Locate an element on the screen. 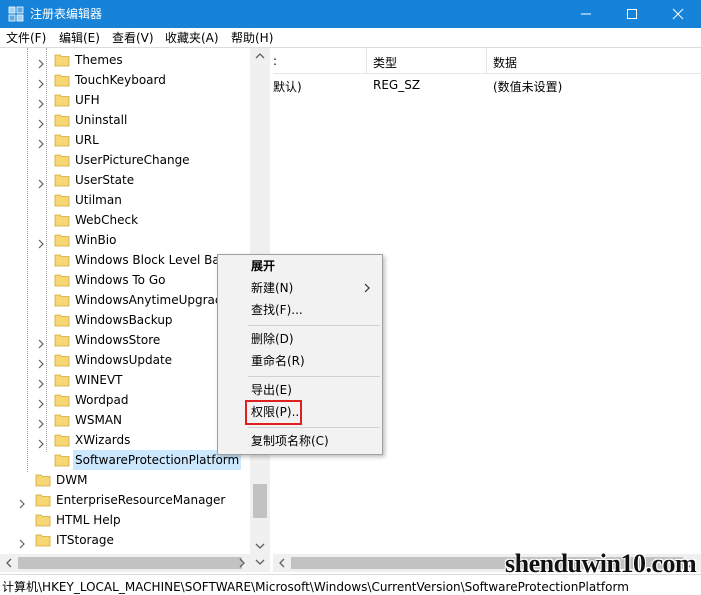 This screenshot has width=701, height=595. tree-item: WindowsAnytimeUpgrac is located at coordinates (125, 300).